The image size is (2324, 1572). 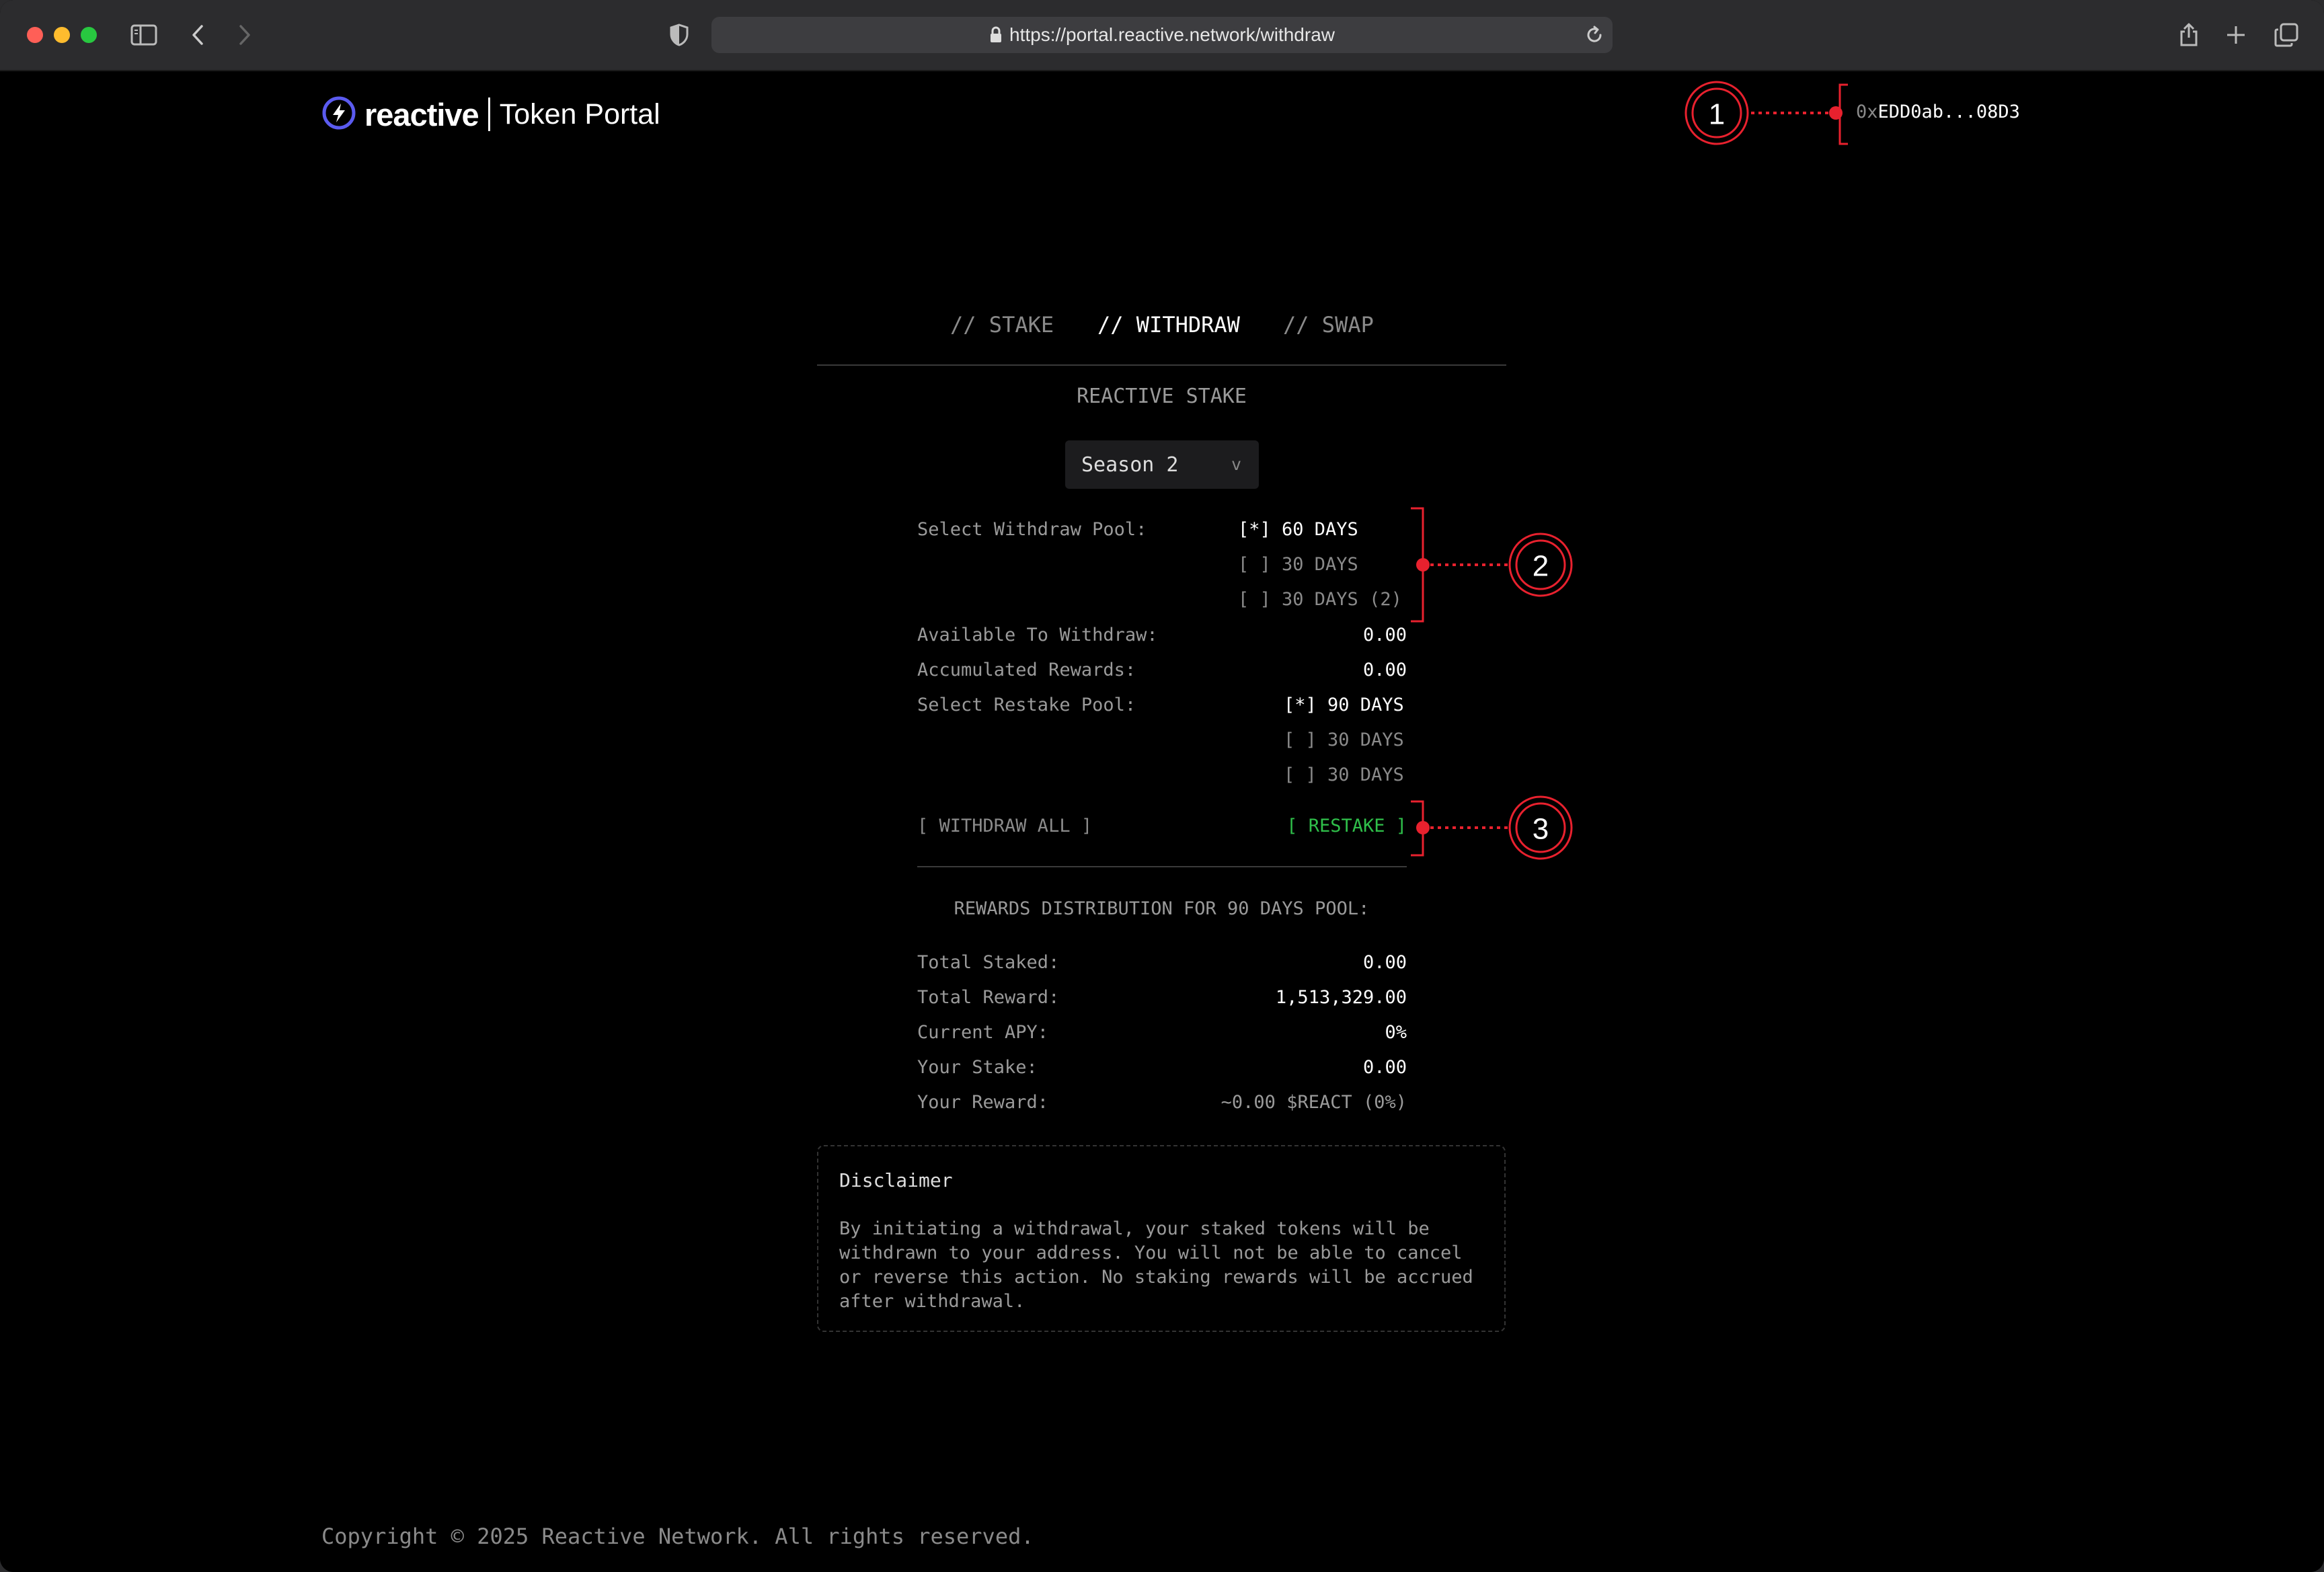 I want to click on your-stake-label: Your Stake:, so click(x=978, y=1067).